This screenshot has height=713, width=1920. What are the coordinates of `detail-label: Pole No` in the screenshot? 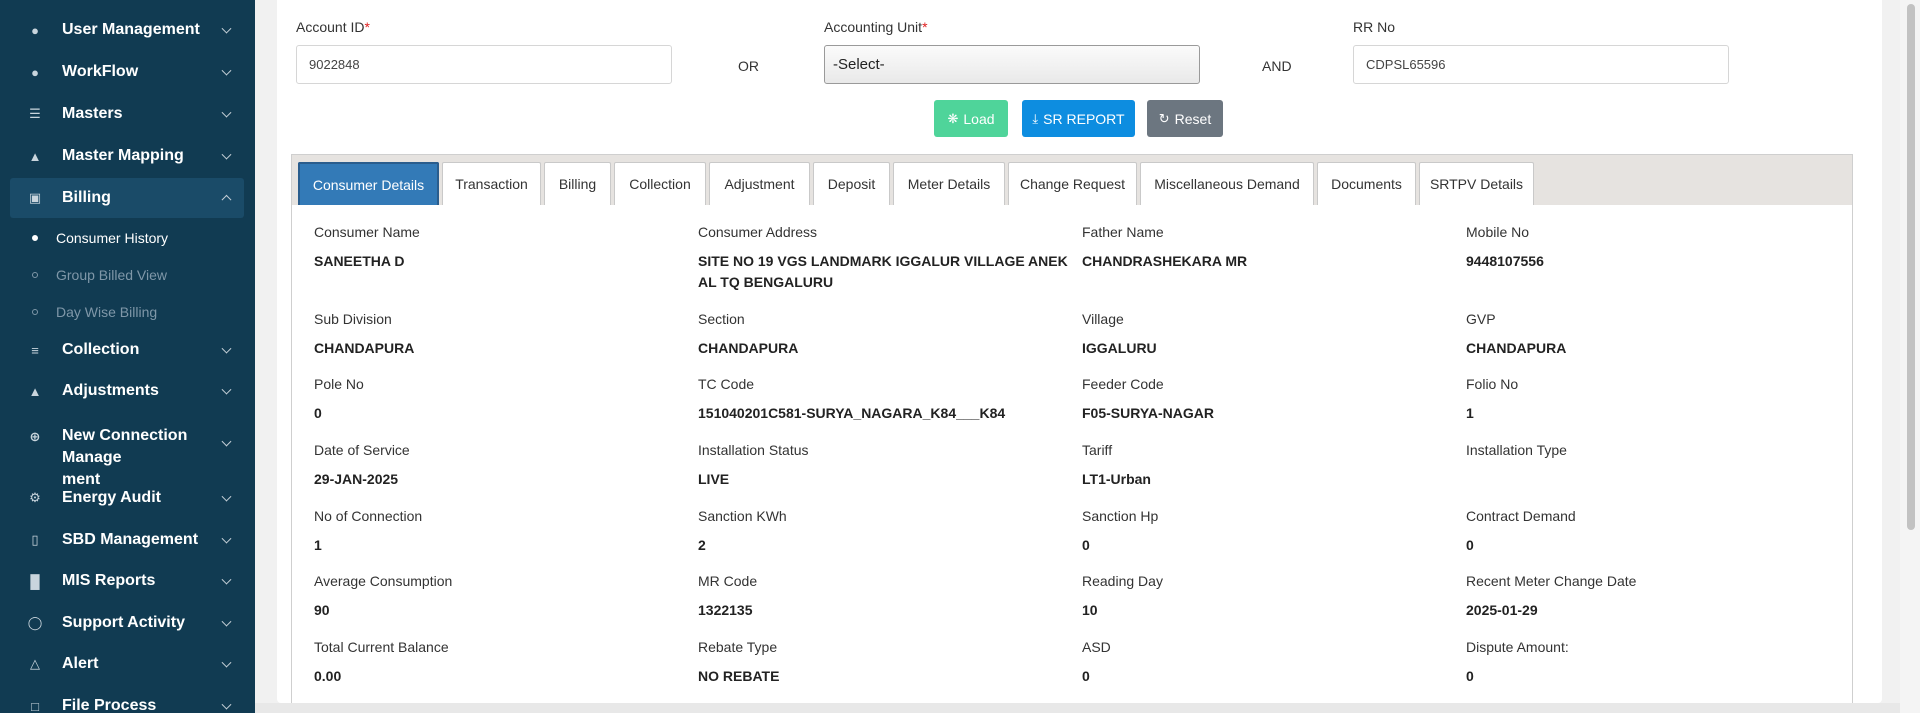 It's located at (339, 384).